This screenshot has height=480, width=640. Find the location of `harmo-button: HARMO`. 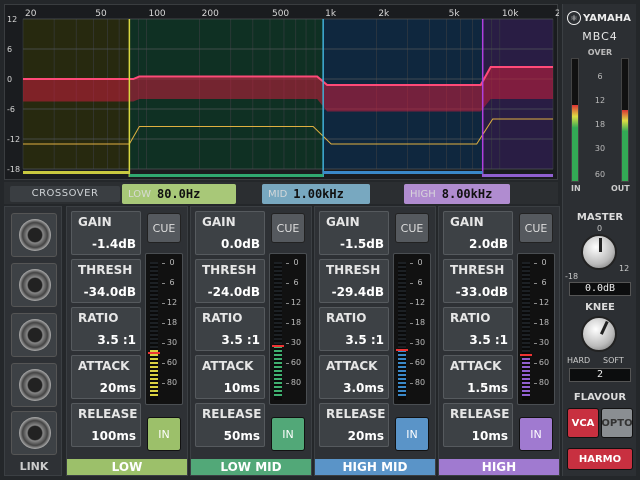

harmo-button: HARMO is located at coordinates (600, 459).